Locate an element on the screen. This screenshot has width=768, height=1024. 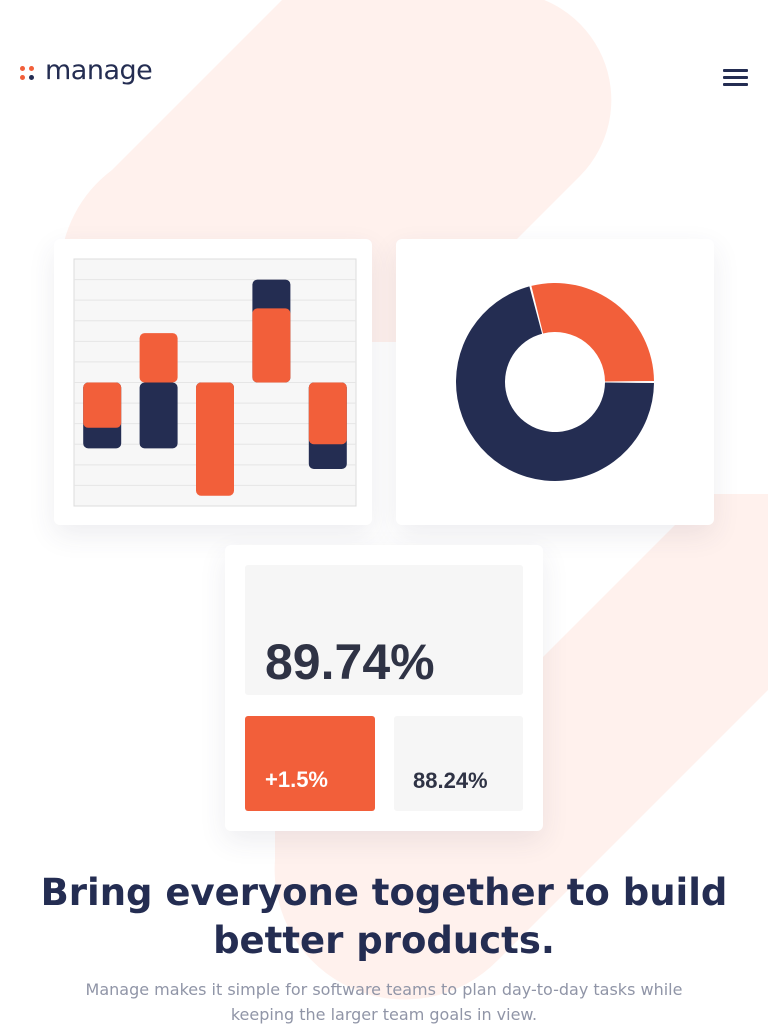
donut-chart-card is located at coordinates (555, 382).